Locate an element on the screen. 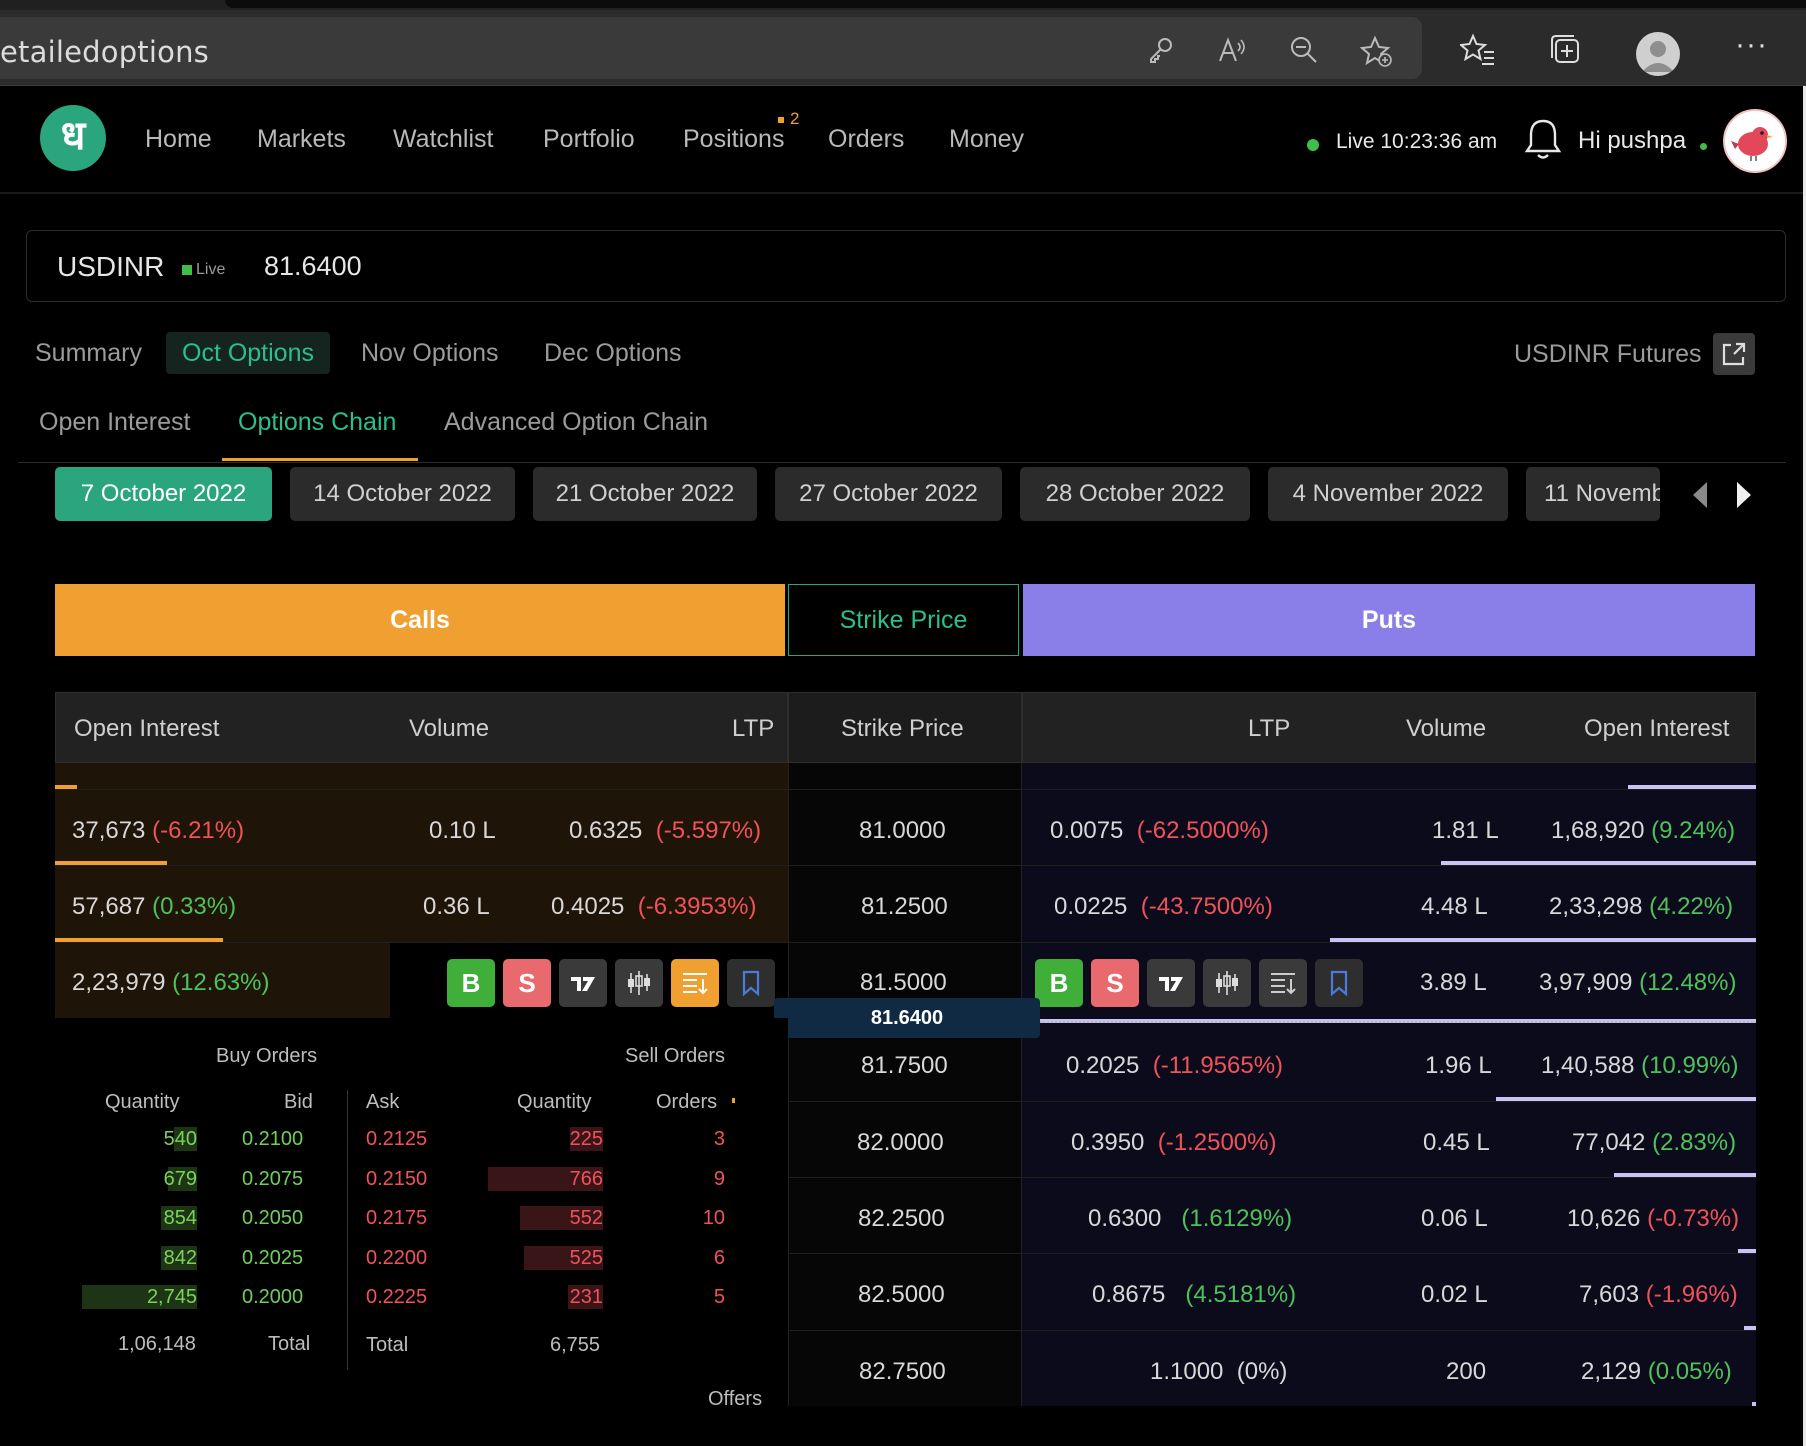 The height and width of the screenshot is (1446, 1806). nav-markets: Markets is located at coordinates (301, 139).